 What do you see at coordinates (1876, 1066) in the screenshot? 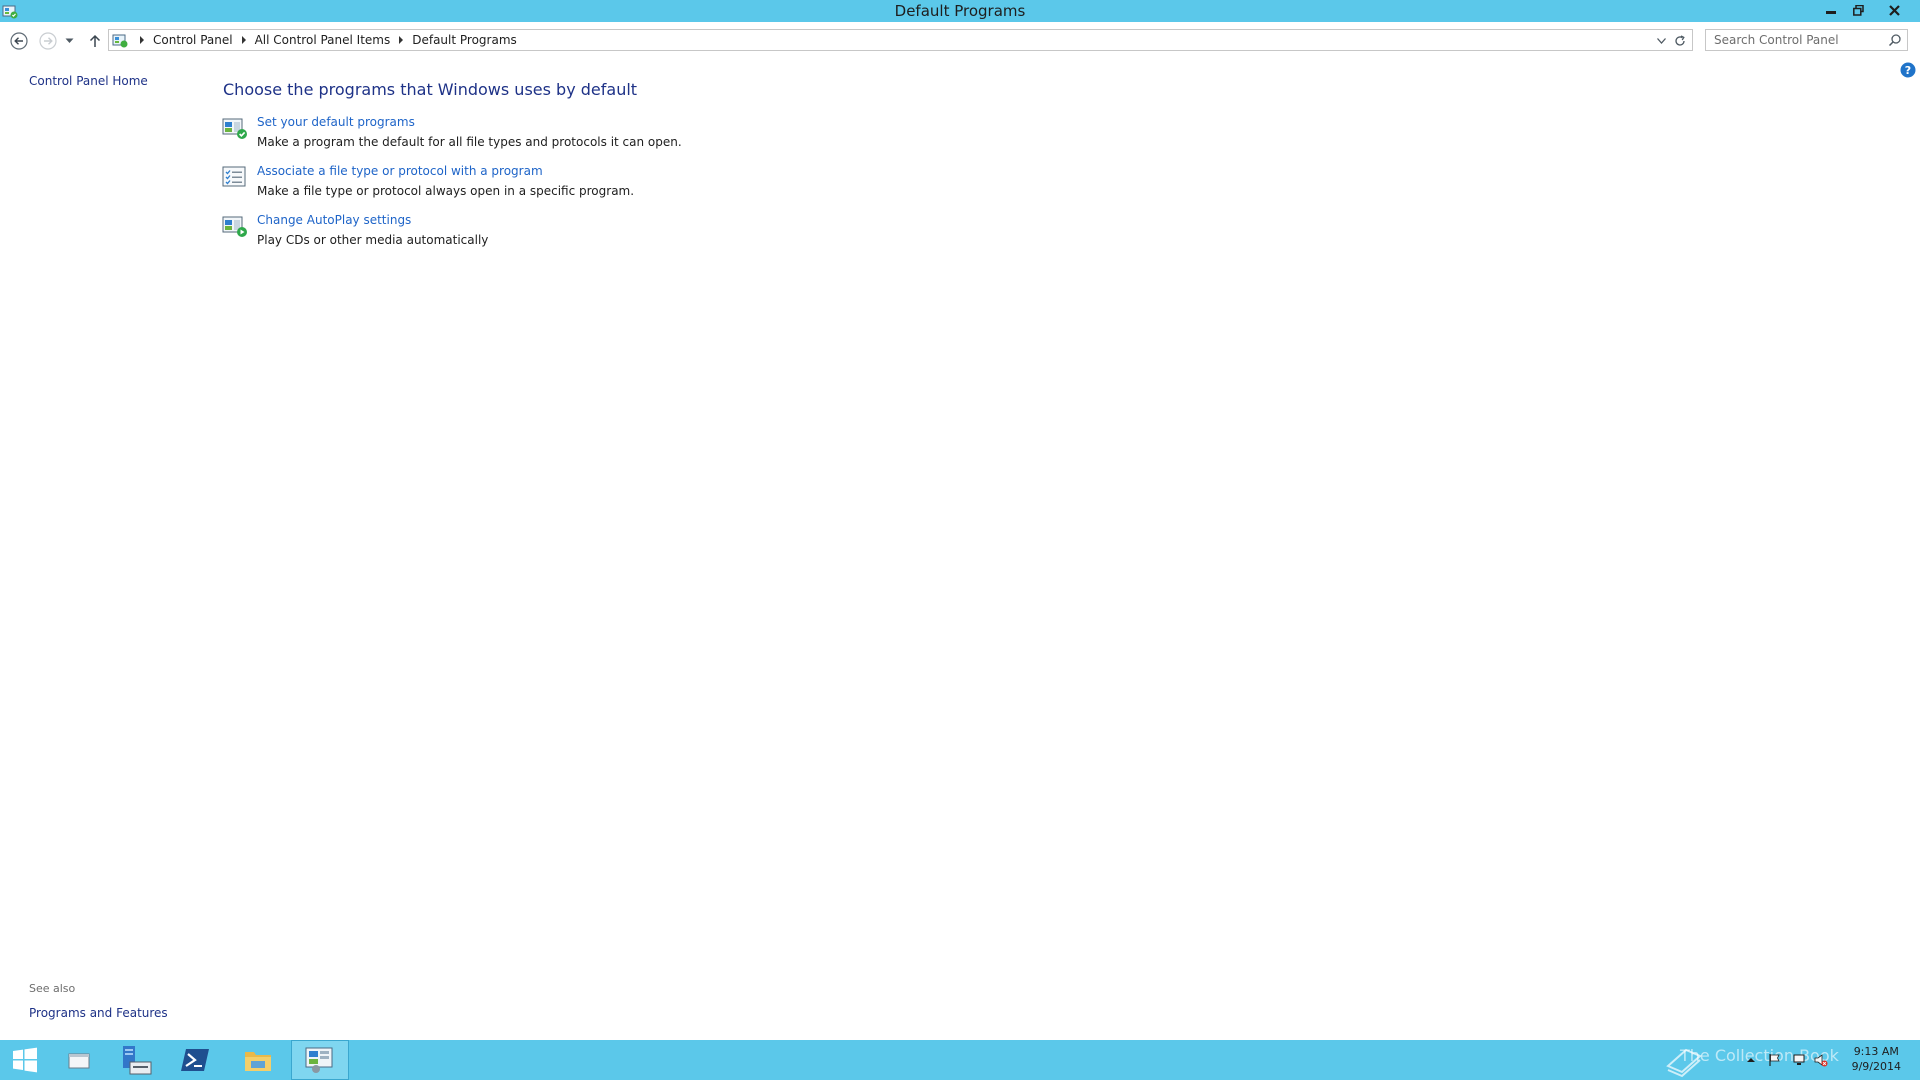
I see `clock-date: 9/9/2014` at bounding box center [1876, 1066].